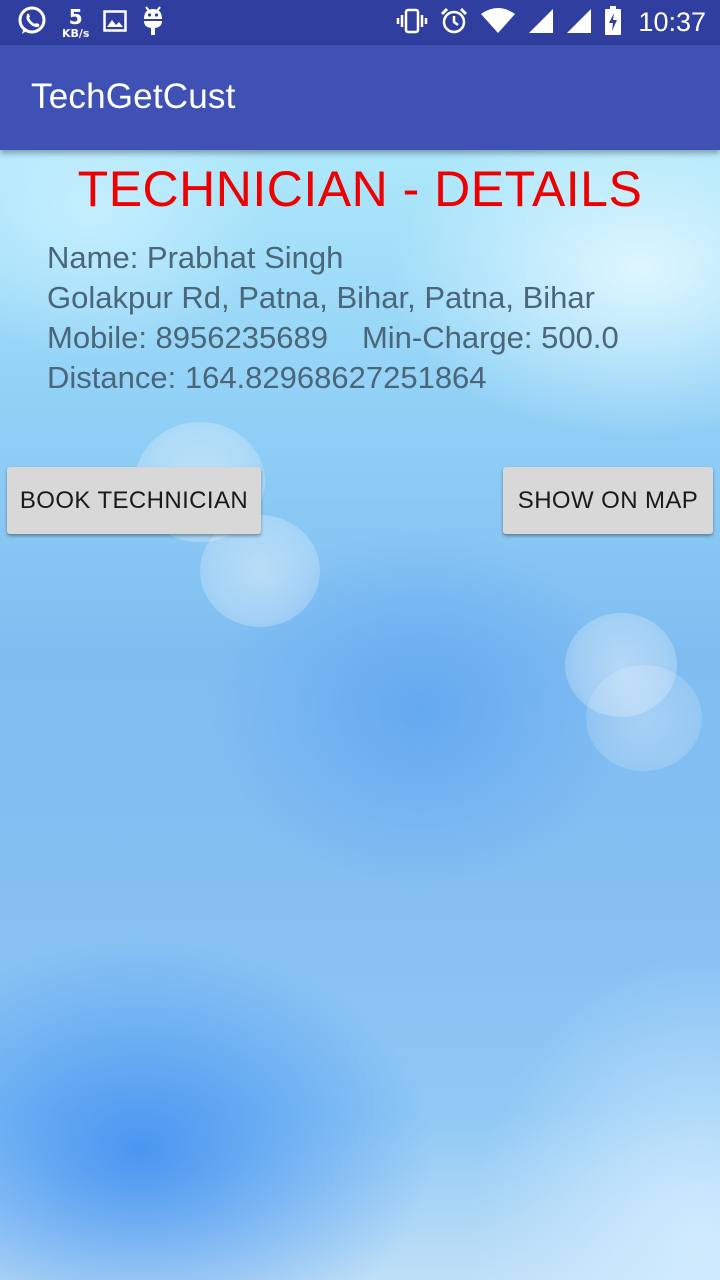 The image size is (720, 1280). I want to click on status-bar-right: 10:37, so click(551, 22).